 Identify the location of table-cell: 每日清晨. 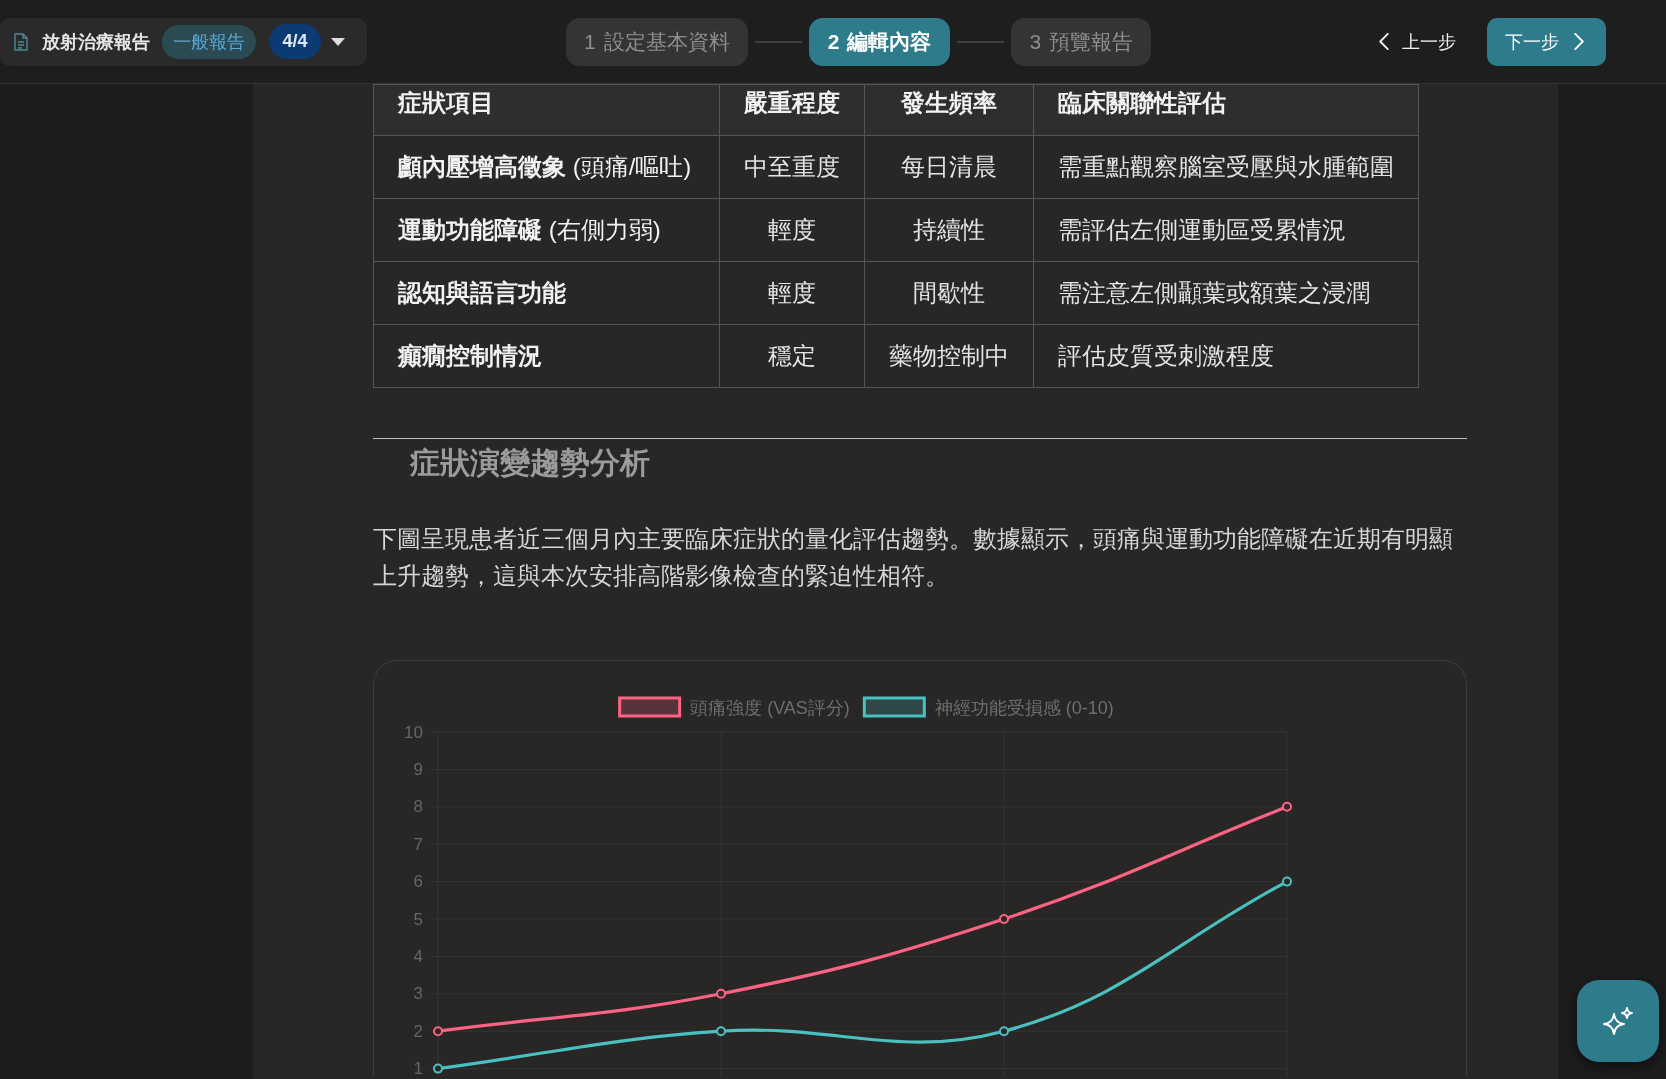
(949, 167).